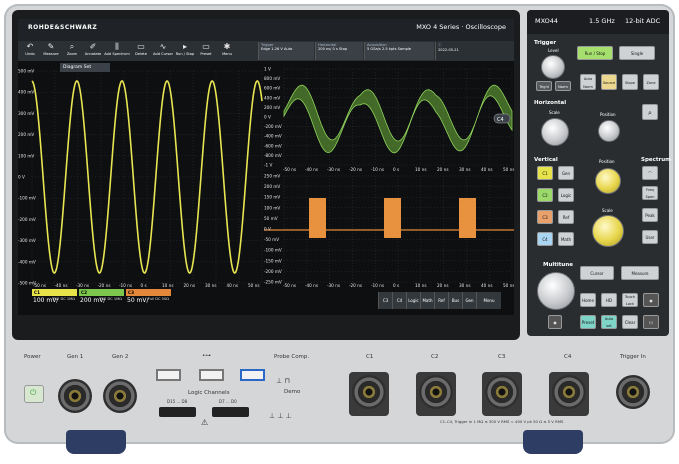  I want to click on power-key-small: ◉, so click(555, 322).